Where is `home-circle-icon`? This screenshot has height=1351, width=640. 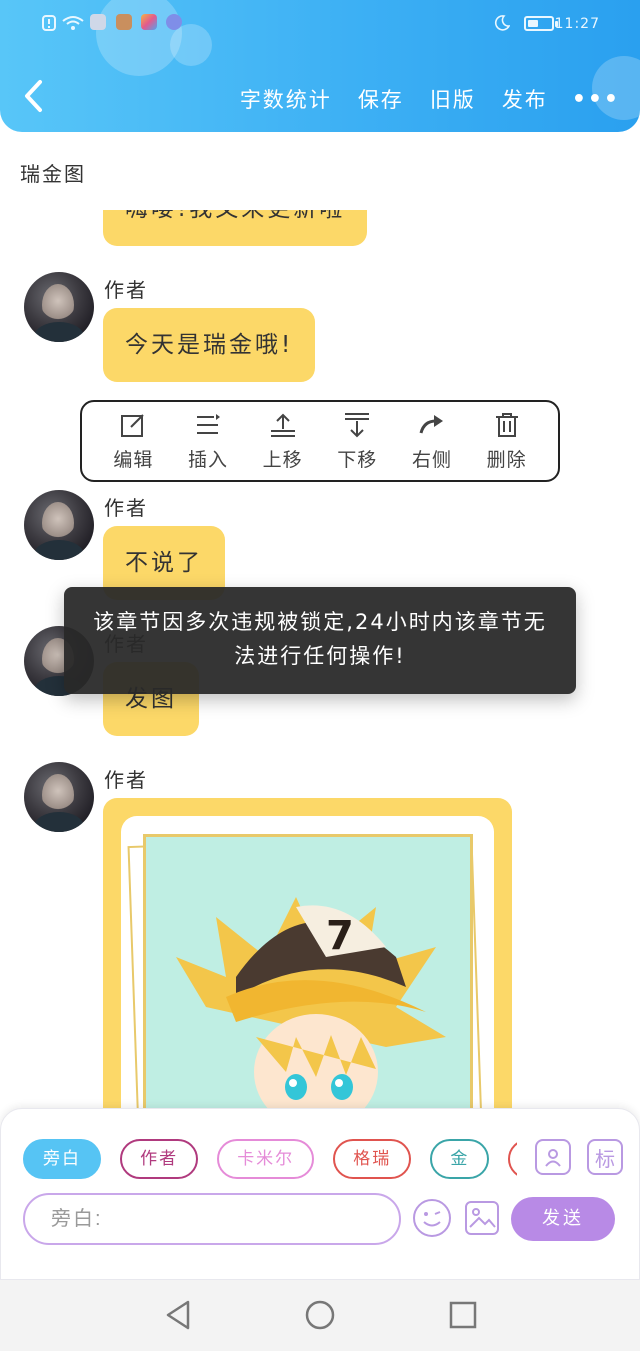 home-circle-icon is located at coordinates (320, 1315).